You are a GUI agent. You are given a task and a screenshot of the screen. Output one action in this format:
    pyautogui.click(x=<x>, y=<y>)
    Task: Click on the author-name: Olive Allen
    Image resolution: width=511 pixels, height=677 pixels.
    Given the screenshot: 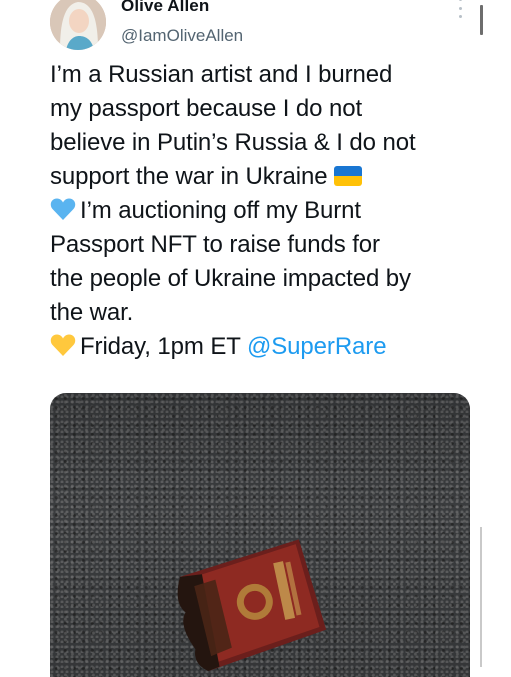 What is the action you would take?
    pyautogui.click(x=165, y=8)
    